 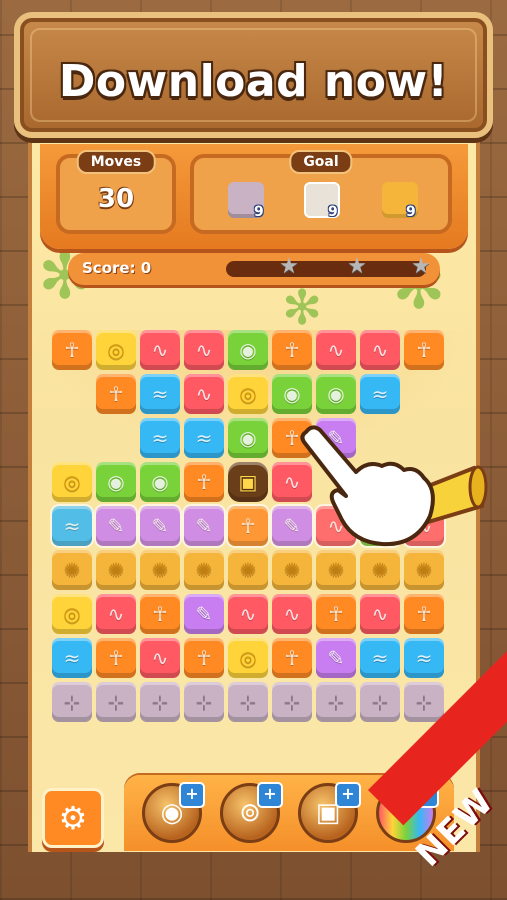 What do you see at coordinates (253, 81) in the screenshot?
I see `banner-title: Download now!` at bounding box center [253, 81].